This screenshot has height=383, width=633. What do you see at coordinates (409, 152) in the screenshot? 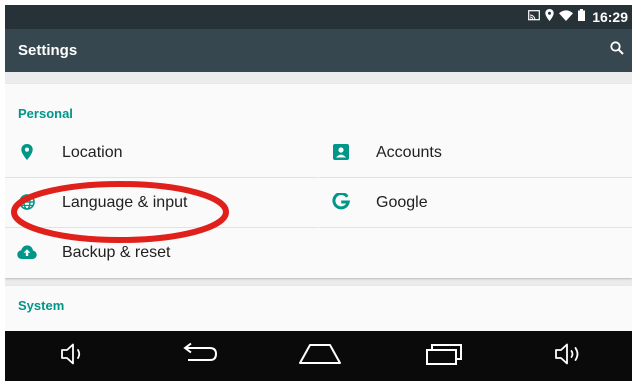
I see `settings-item-label: Accounts` at bounding box center [409, 152].